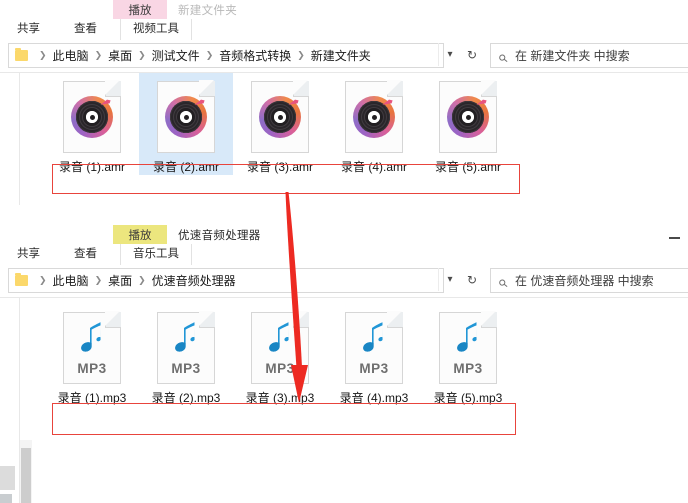  Describe the element at coordinates (28, 29) in the screenshot. I see `amr-tab-share: 共享` at that location.